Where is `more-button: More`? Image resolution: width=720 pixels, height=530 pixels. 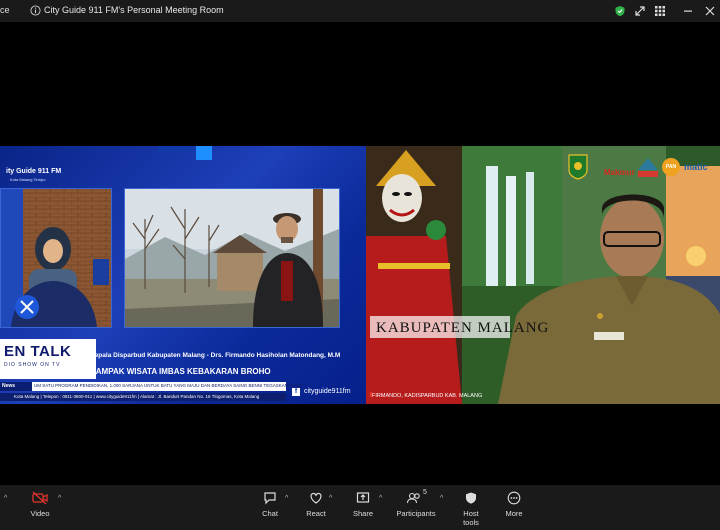 more-button: More is located at coordinates (514, 504).